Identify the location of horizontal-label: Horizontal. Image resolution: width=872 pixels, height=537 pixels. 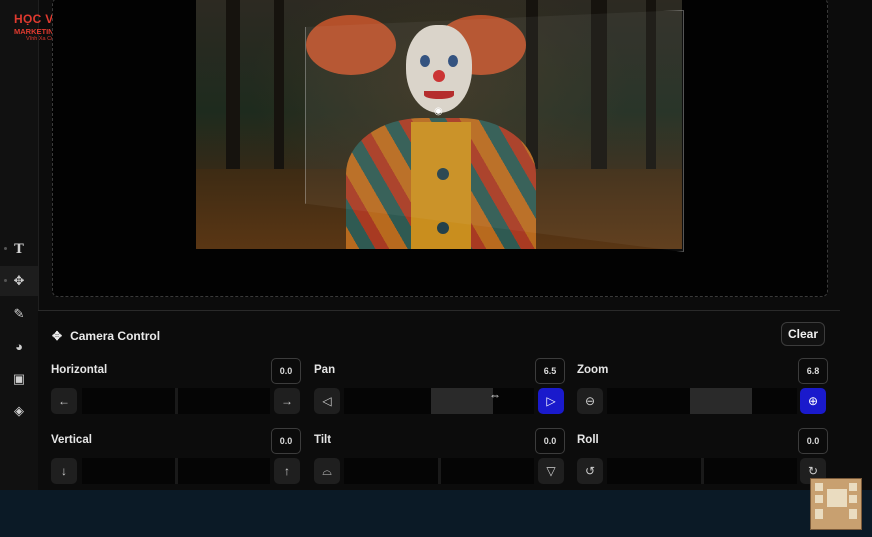
(79, 370).